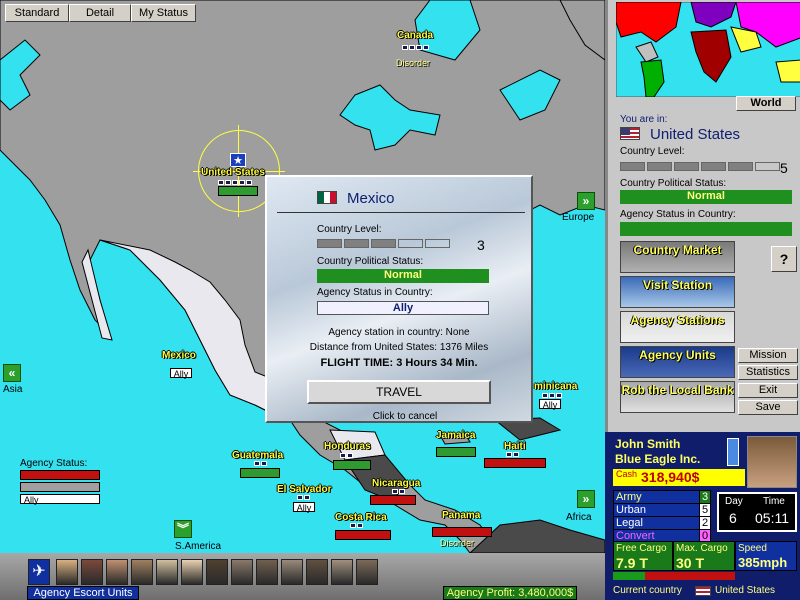 The width and height of the screenshot is (800, 600). What do you see at coordinates (13, 389) in the screenshot?
I see `nav-asia-label: Asia` at bounding box center [13, 389].